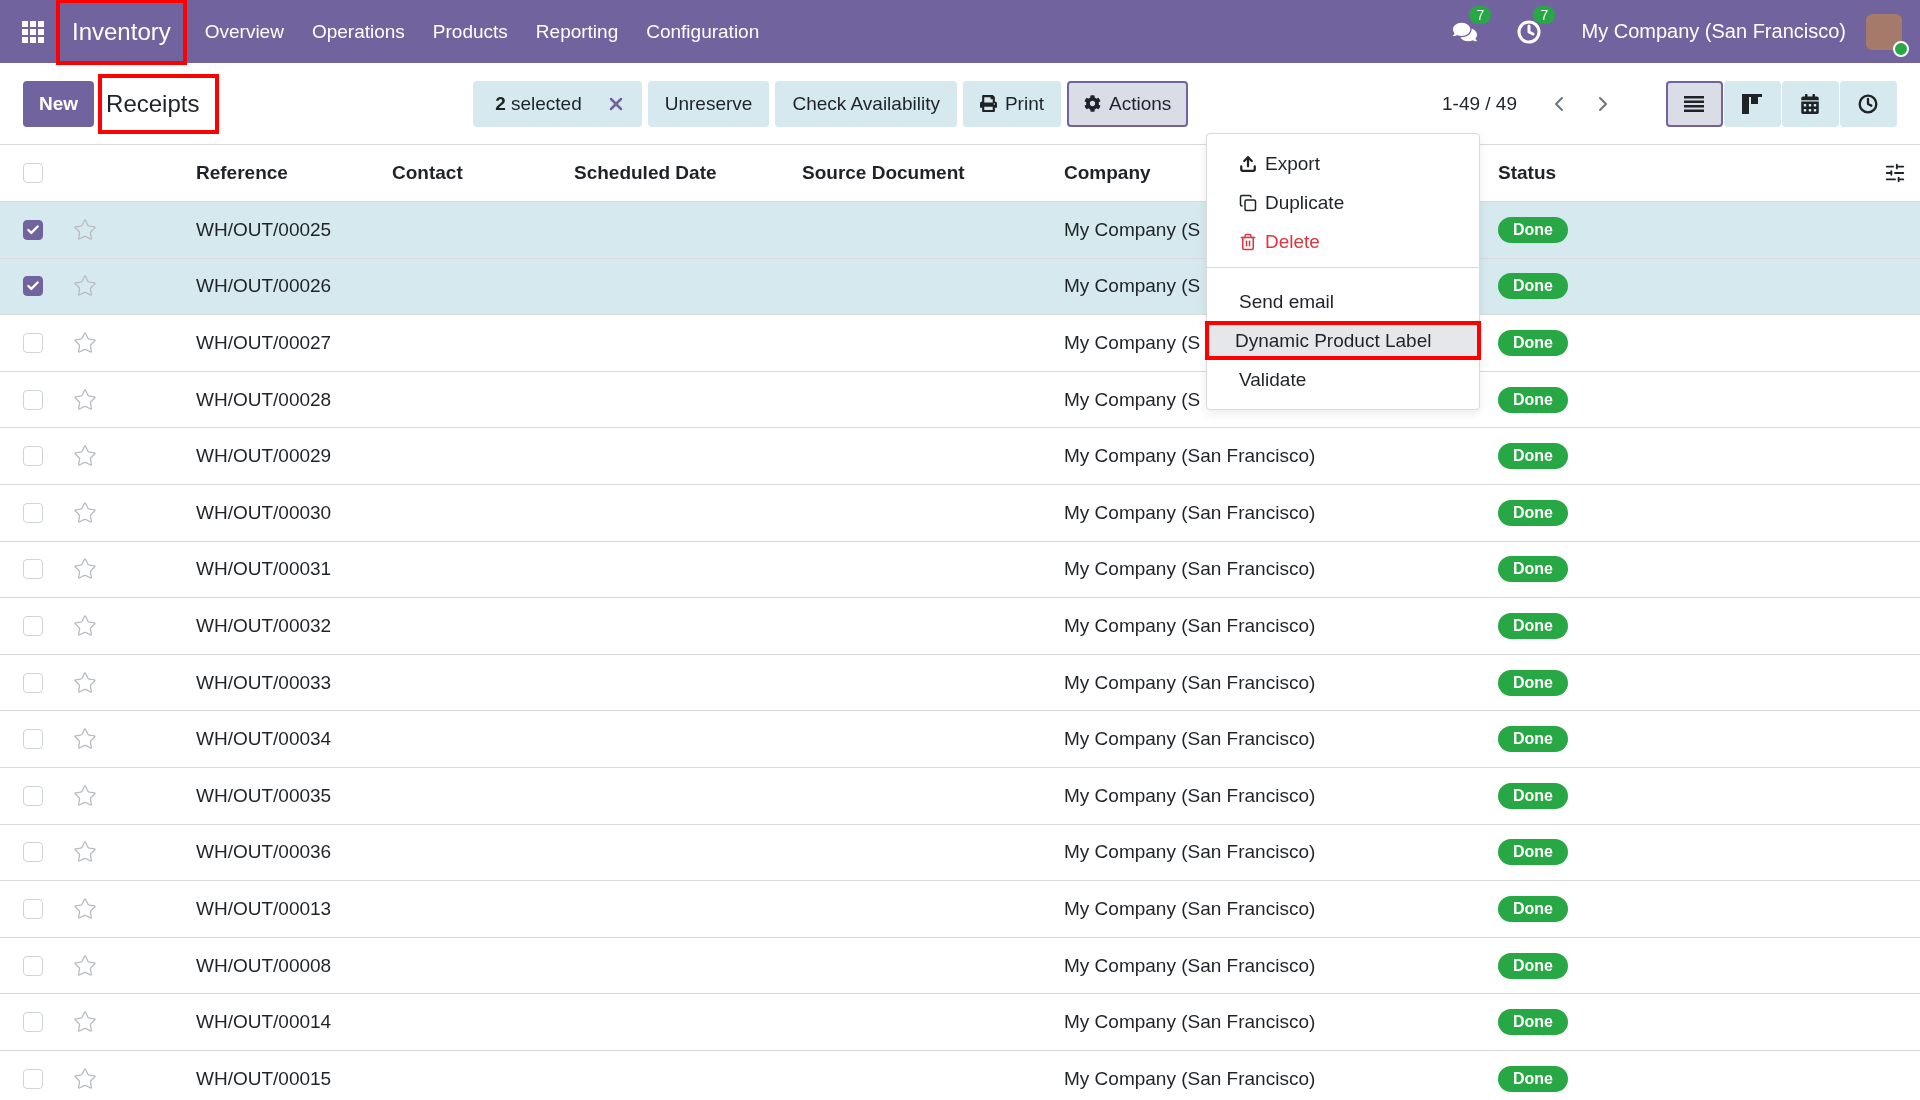  I want to click on toolbar-button: Unreserve, so click(708, 103).